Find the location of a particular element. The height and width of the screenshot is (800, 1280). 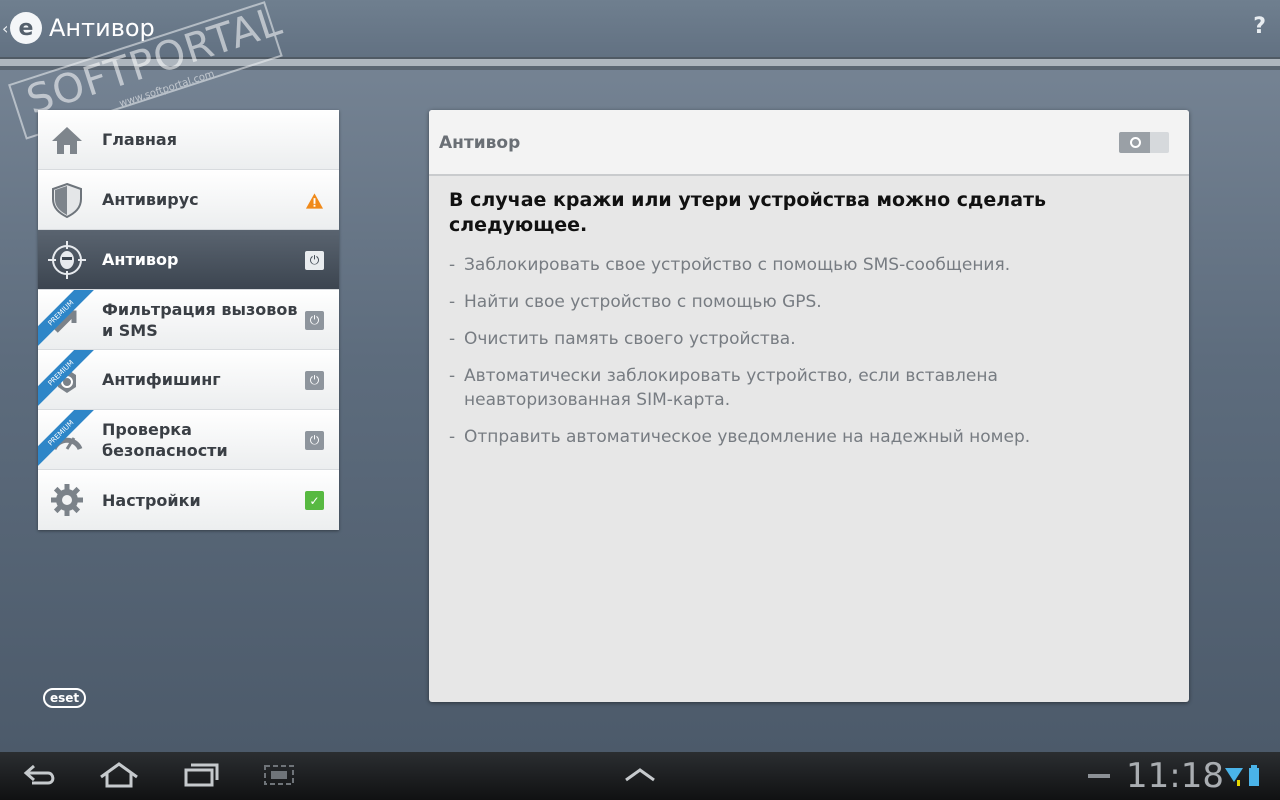

menu-item-security-audit: PREMIUM Проверка безопасности ⏻ is located at coordinates (188, 440).